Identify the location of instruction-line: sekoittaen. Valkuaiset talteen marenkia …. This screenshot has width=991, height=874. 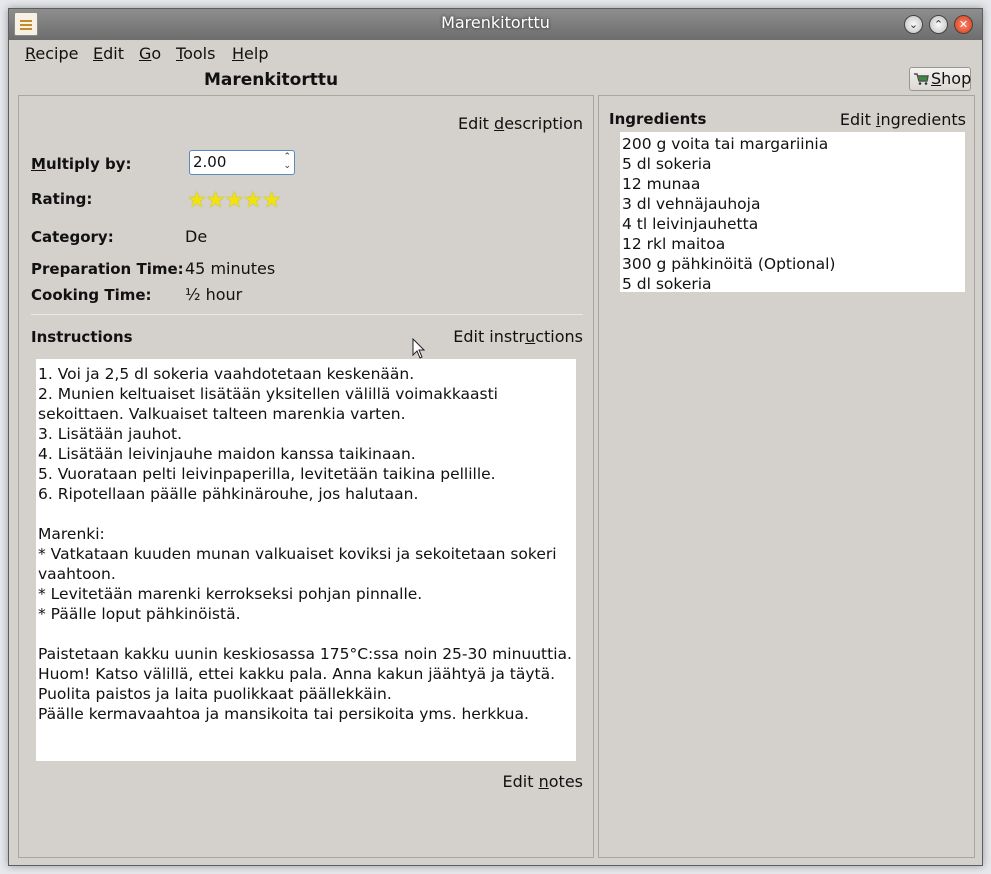
(222, 414).